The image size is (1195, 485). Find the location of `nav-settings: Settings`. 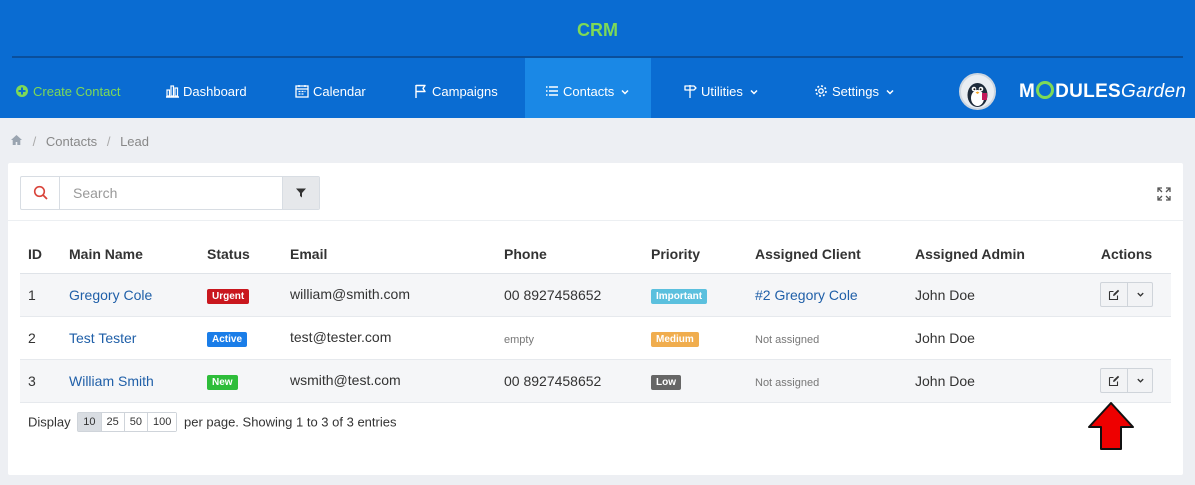

nav-settings: Settings is located at coordinates (854, 88).